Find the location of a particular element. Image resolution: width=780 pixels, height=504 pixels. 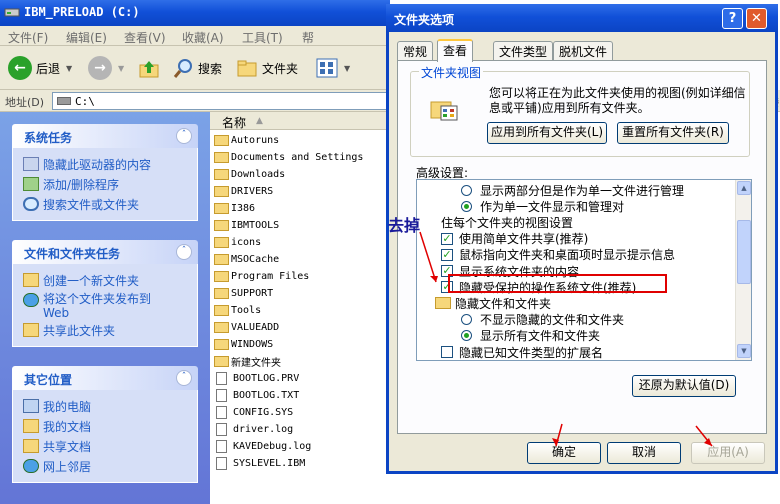

reset-all-folders-button: 重置所有文件夹(R) is located at coordinates (673, 133).